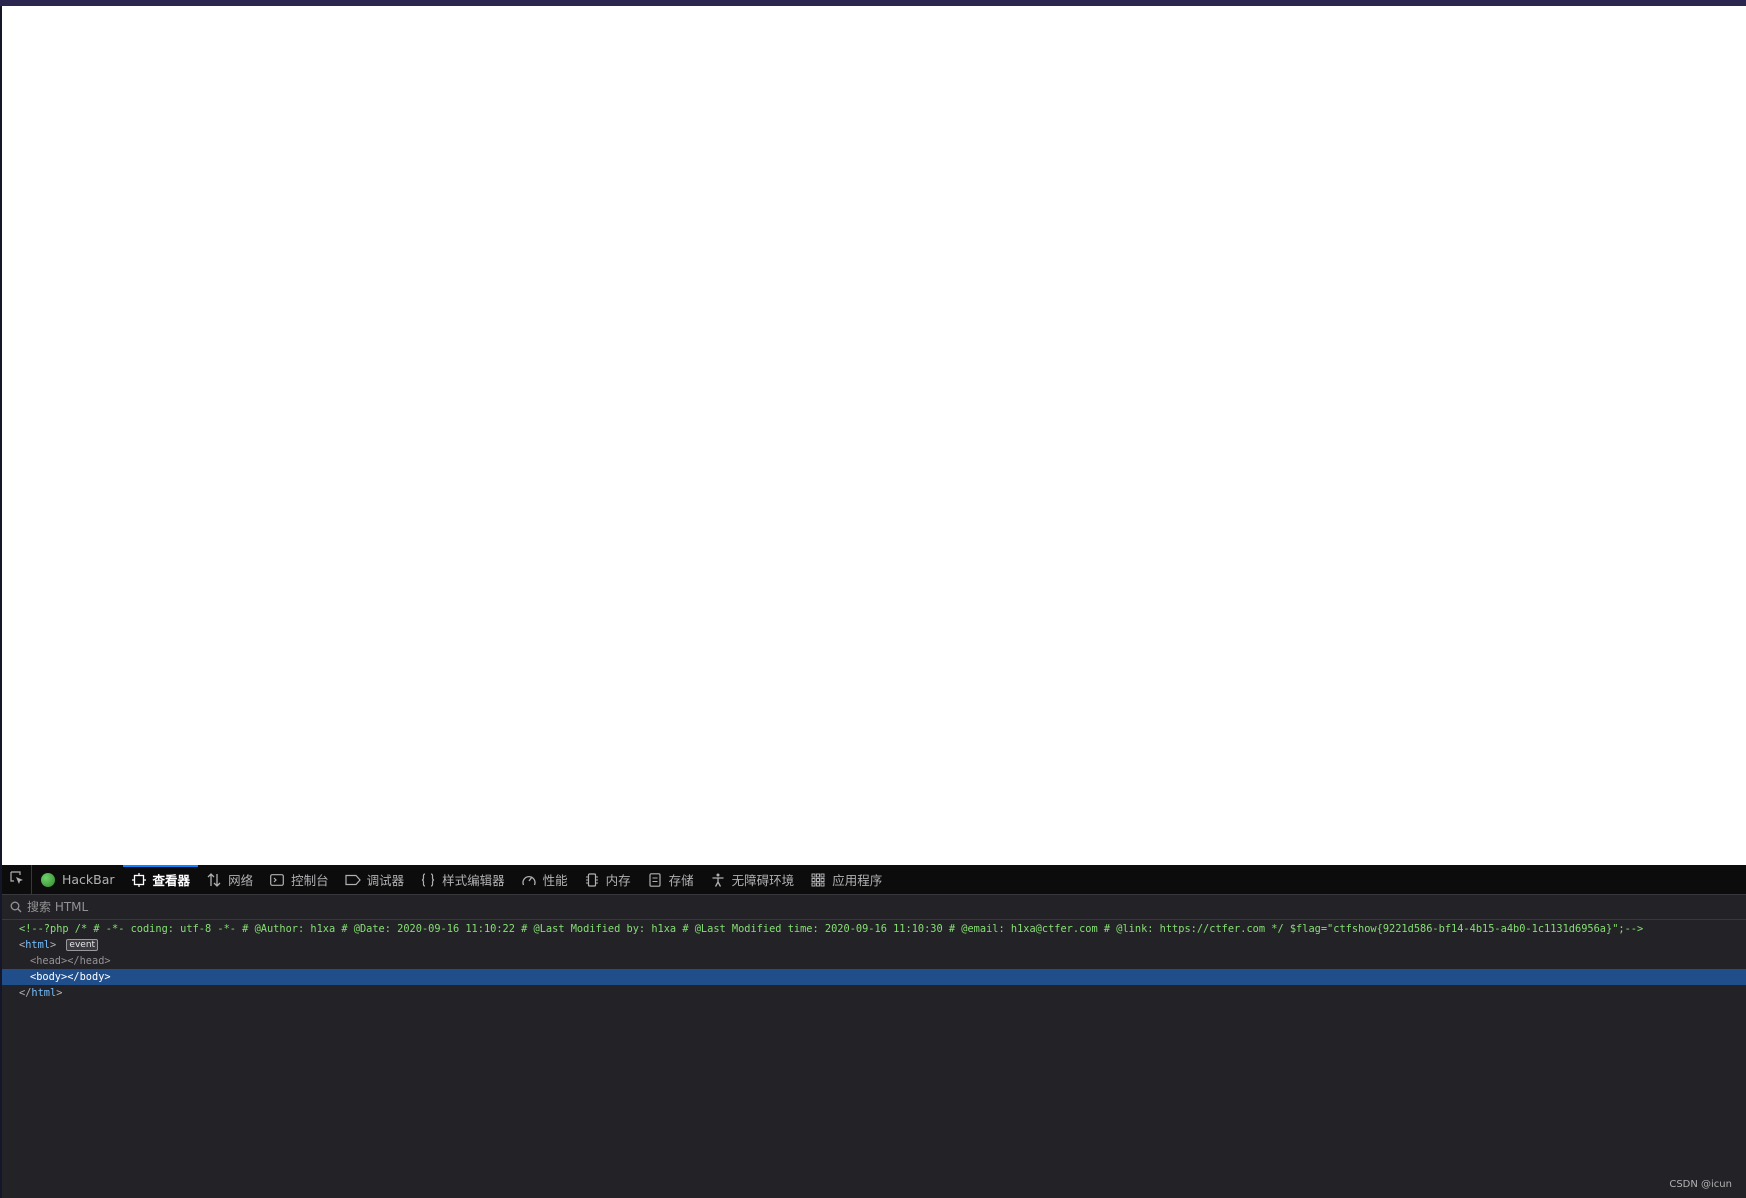 The height and width of the screenshot is (1198, 1746). What do you see at coordinates (555, 880) in the screenshot?
I see `tab-label: 性能` at bounding box center [555, 880].